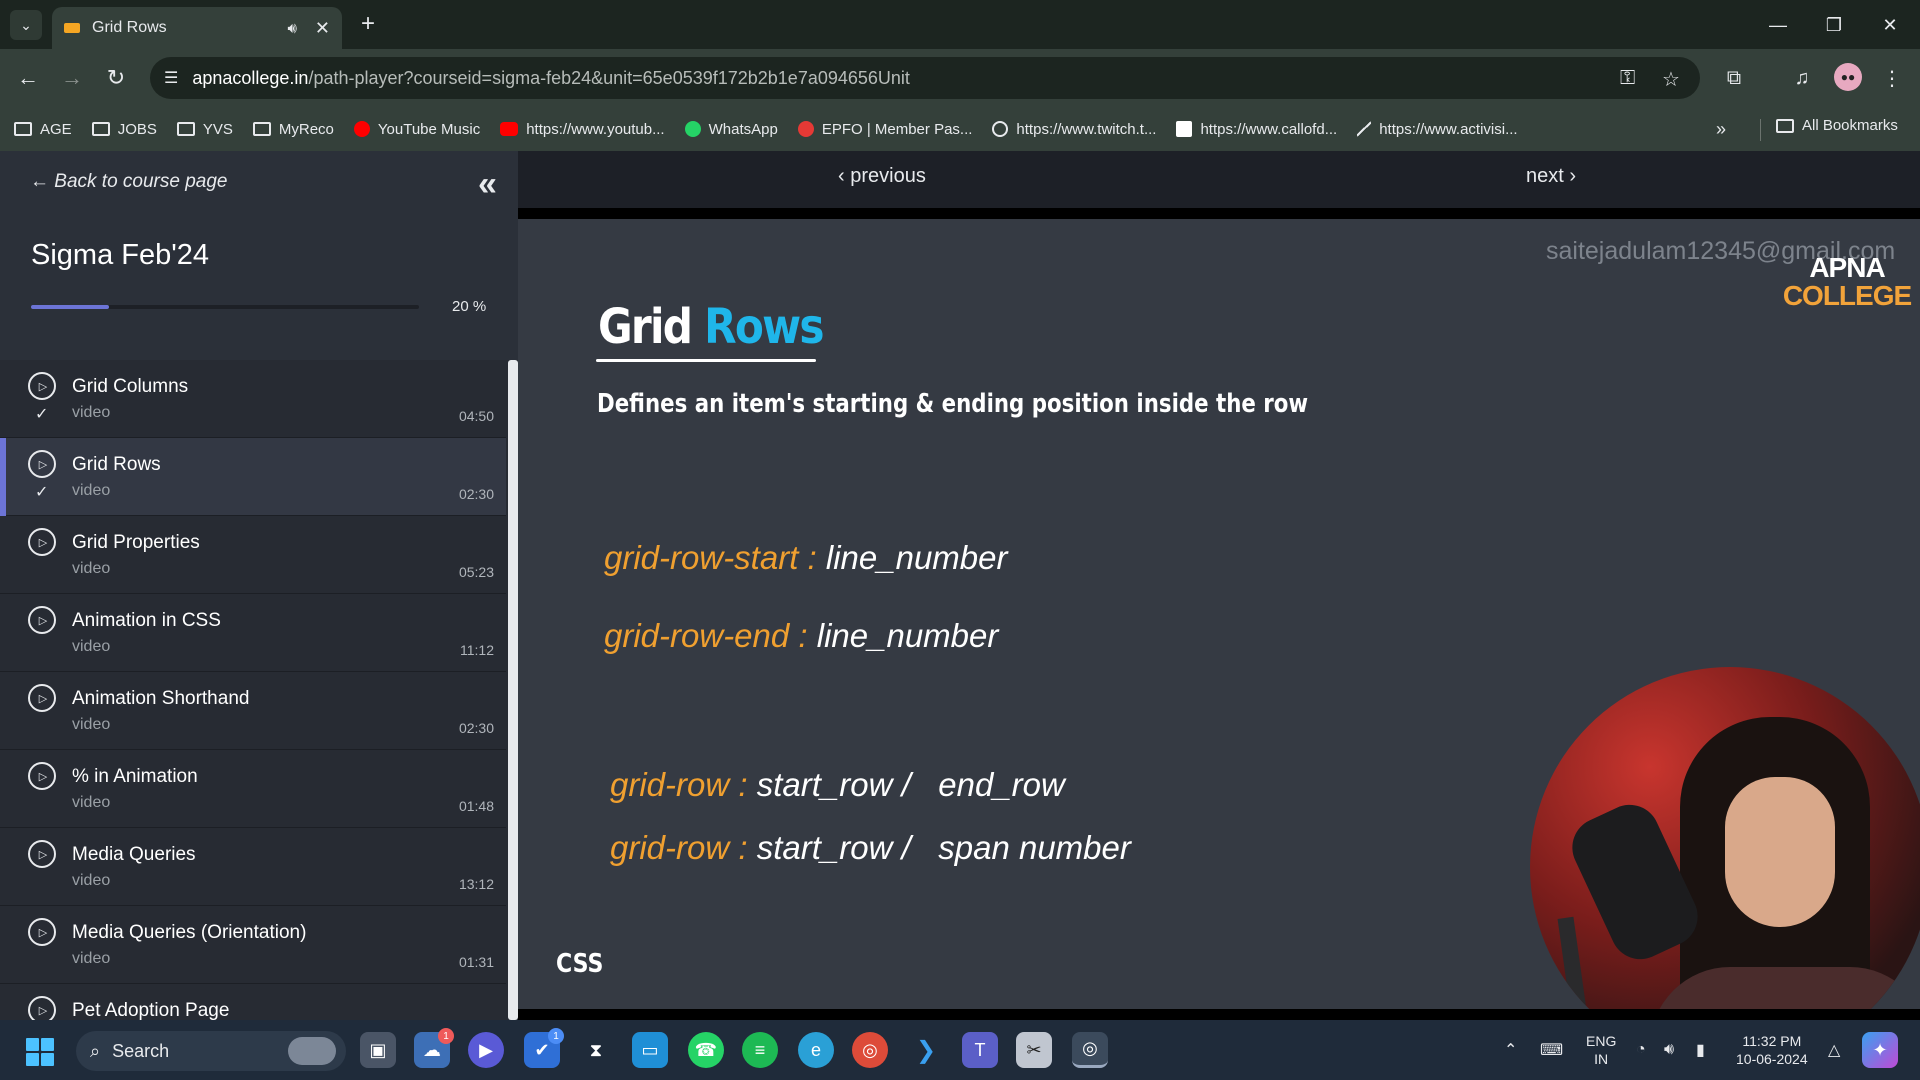 The height and width of the screenshot is (1080, 1920). What do you see at coordinates (40, 1052) in the screenshot?
I see `start-button` at bounding box center [40, 1052].